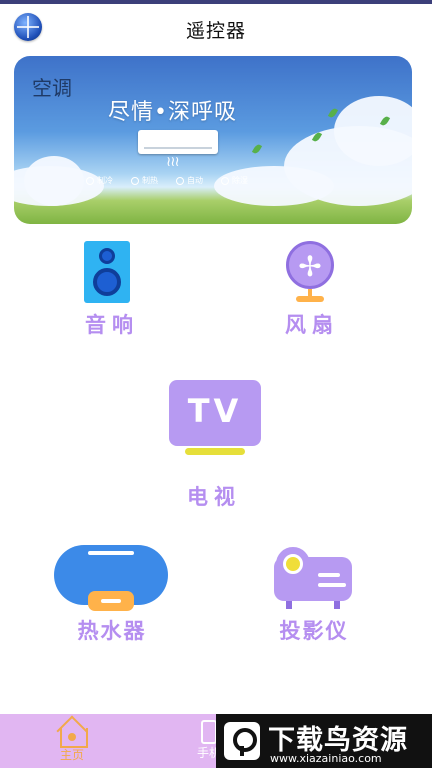 The width and height of the screenshot is (432, 768). I want to click on bird-logo-icon, so click(242, 741).